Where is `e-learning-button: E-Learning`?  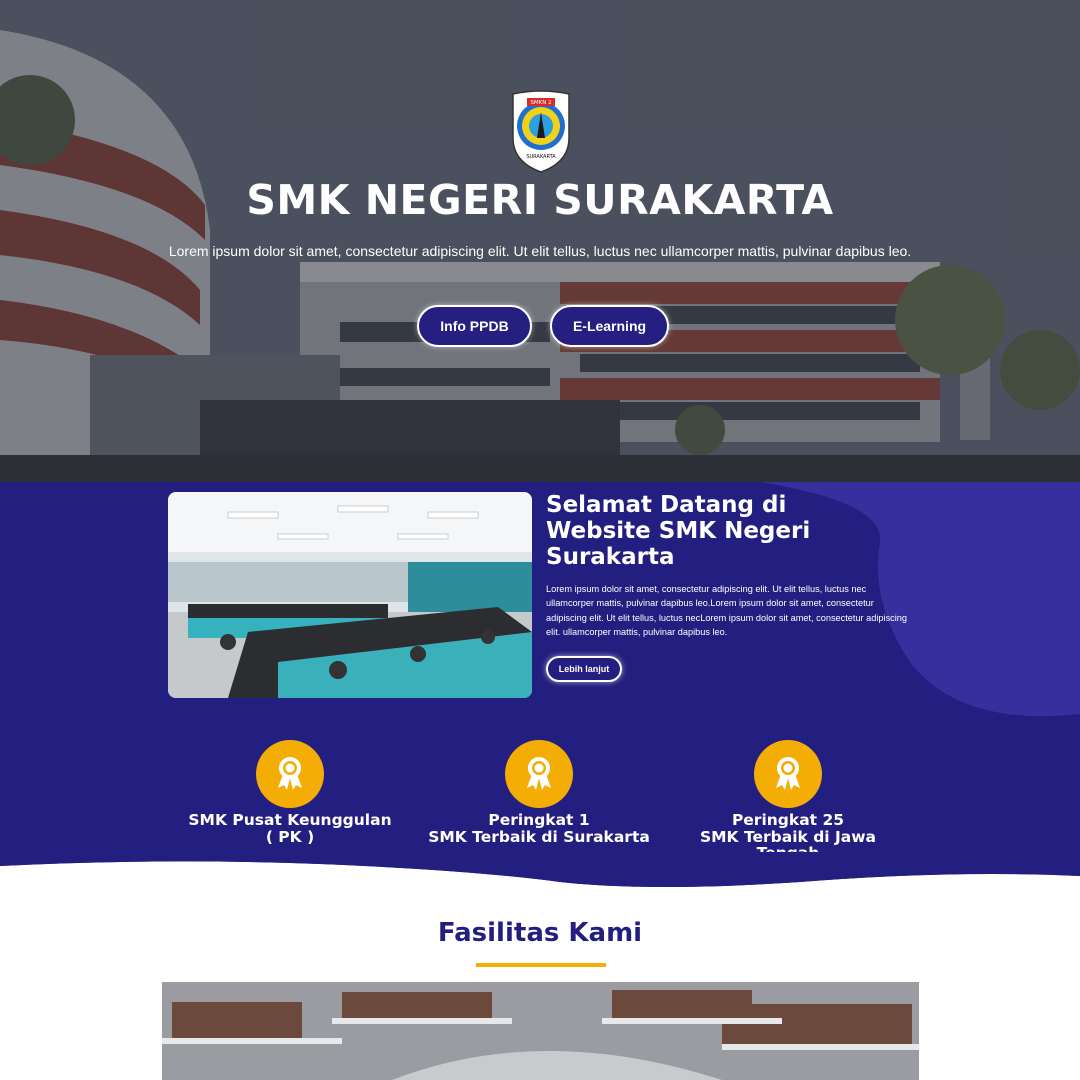
e-learning-button: E-Learning is located at coordinates (609, 326).